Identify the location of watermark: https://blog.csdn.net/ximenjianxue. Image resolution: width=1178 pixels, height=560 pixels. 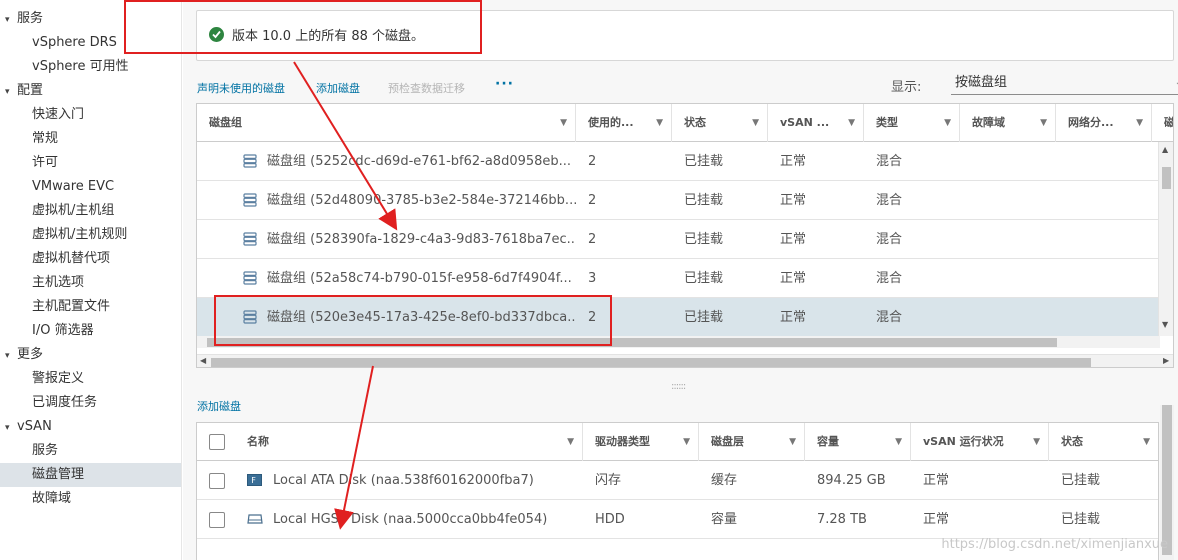
(1054, 544).